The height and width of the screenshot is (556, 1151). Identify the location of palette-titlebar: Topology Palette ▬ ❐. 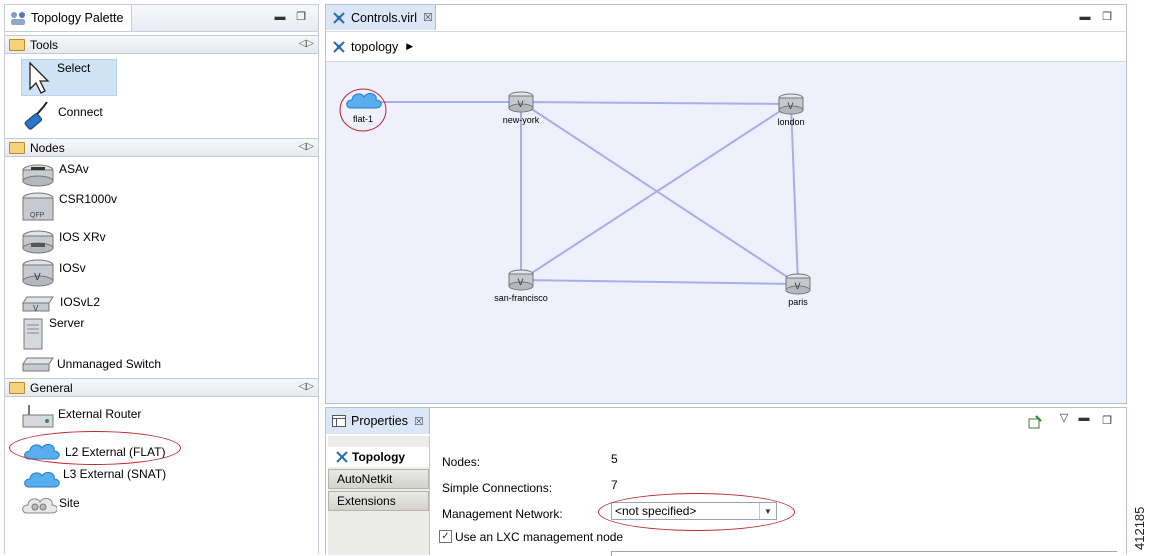
(161, 18).